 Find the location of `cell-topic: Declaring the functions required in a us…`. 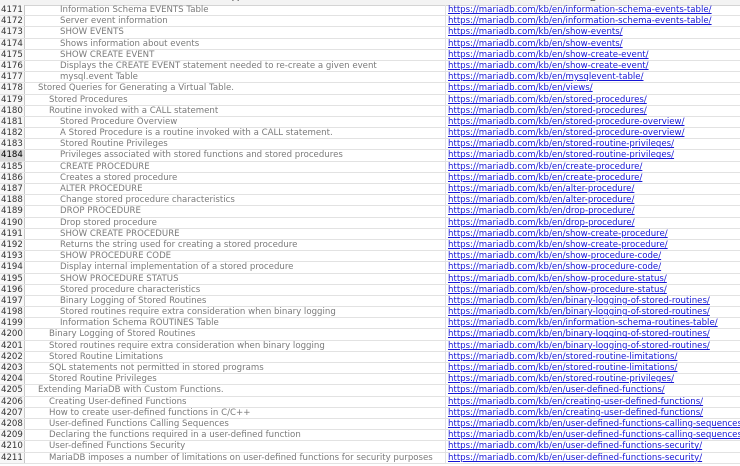

cell-topic: Declaring the functions required in a us… is located at coordinates (235, 435).